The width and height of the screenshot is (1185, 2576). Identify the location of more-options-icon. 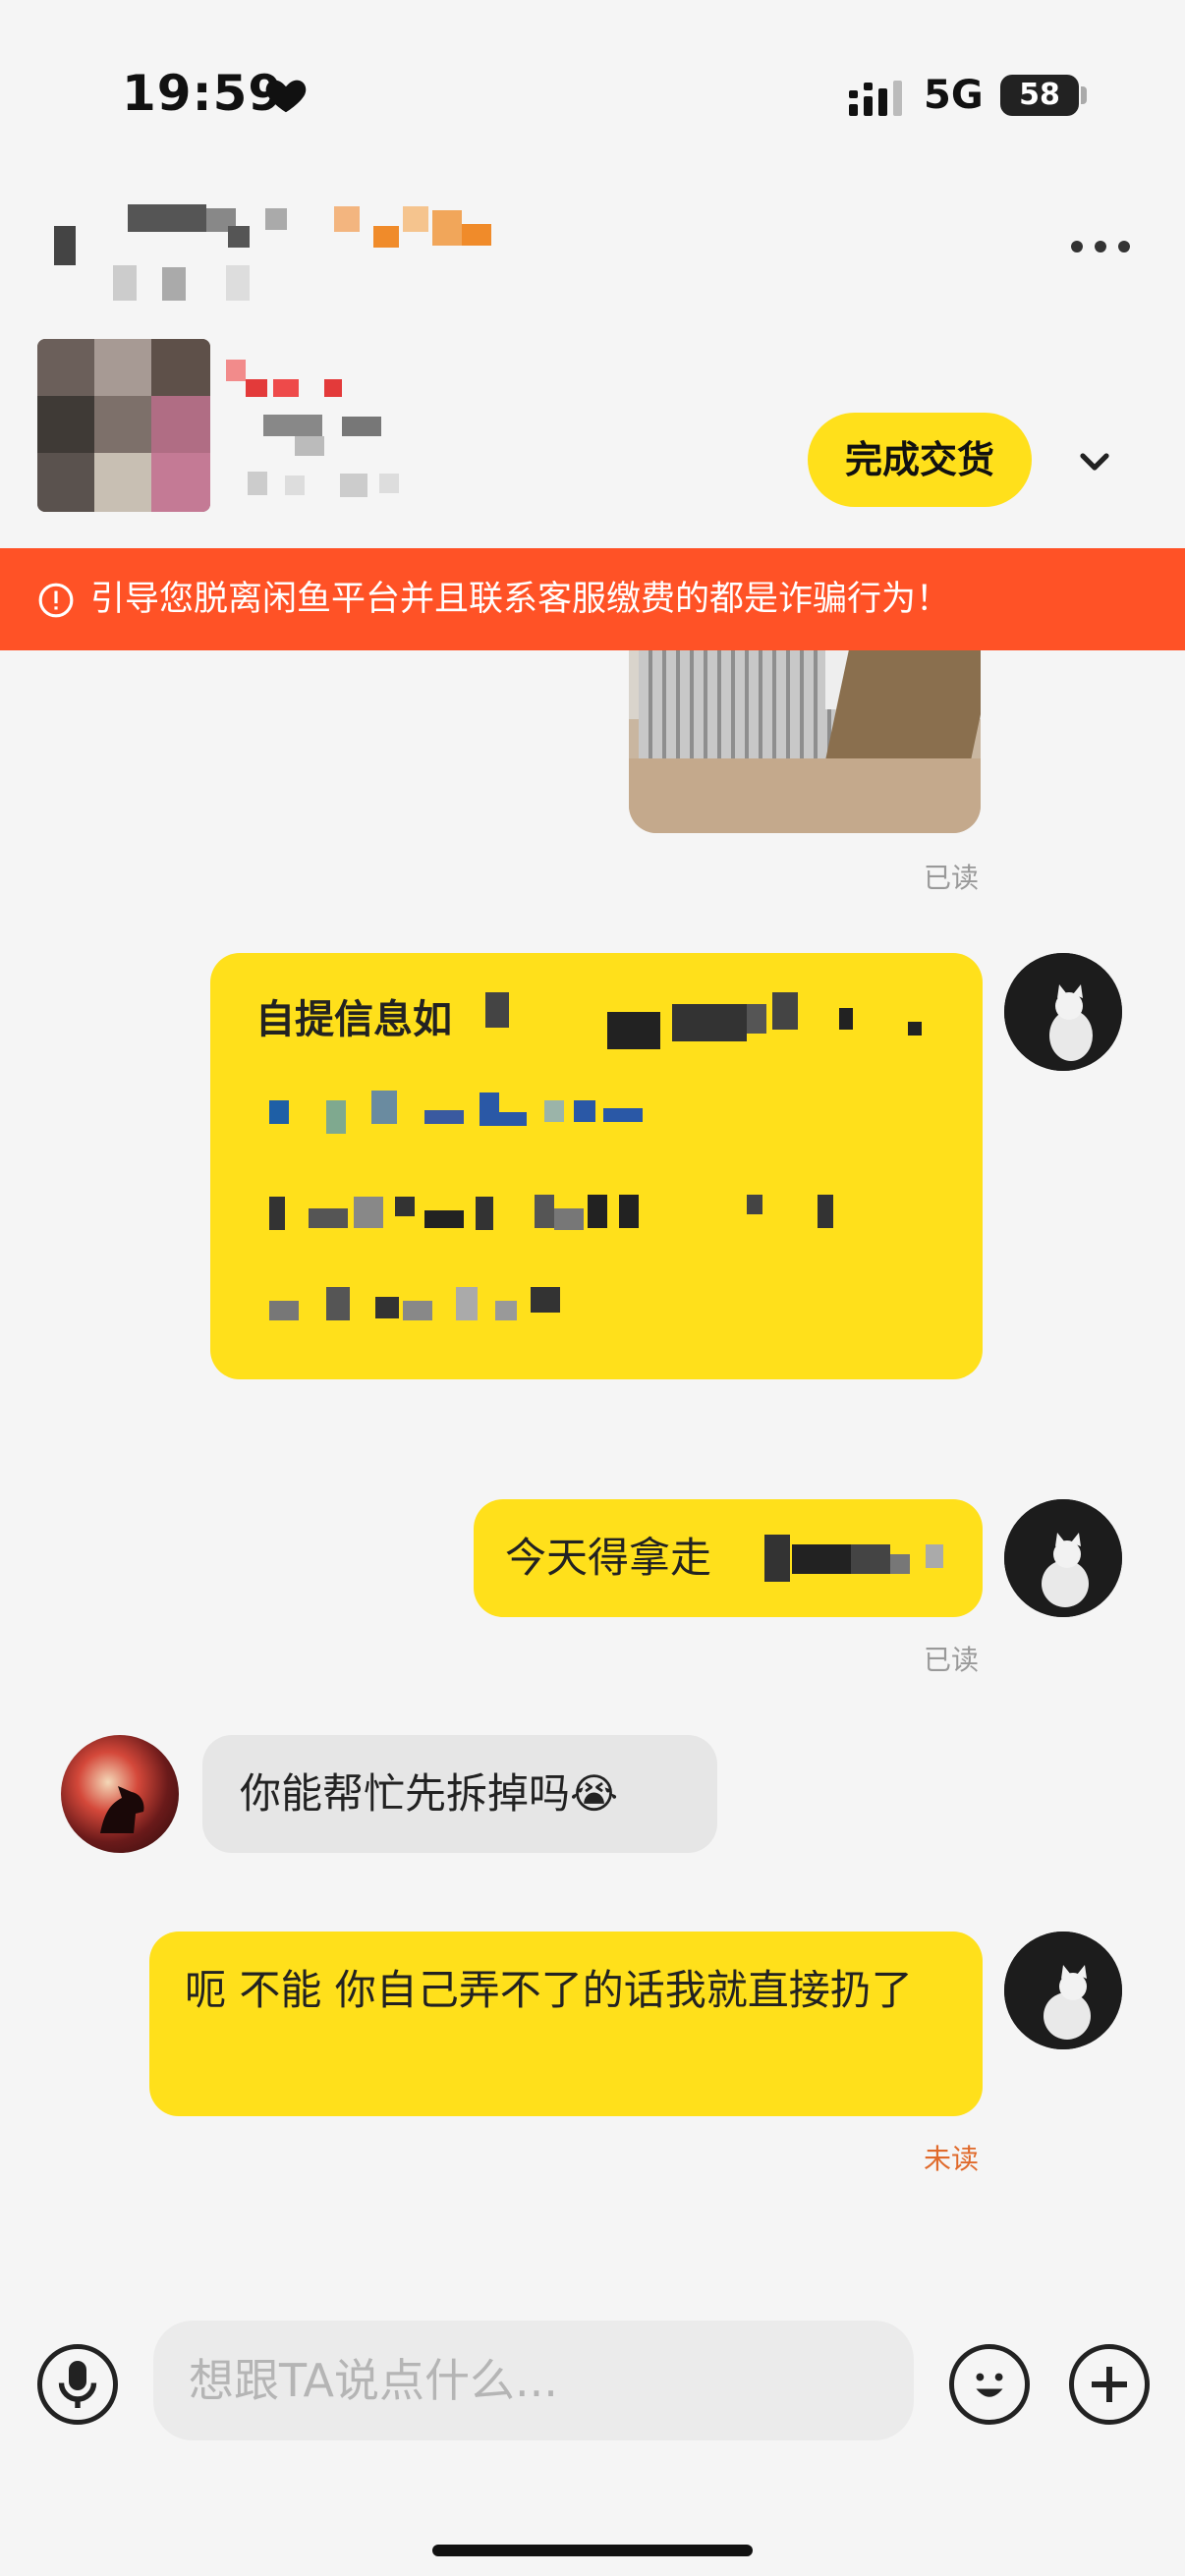
(1106, 246).